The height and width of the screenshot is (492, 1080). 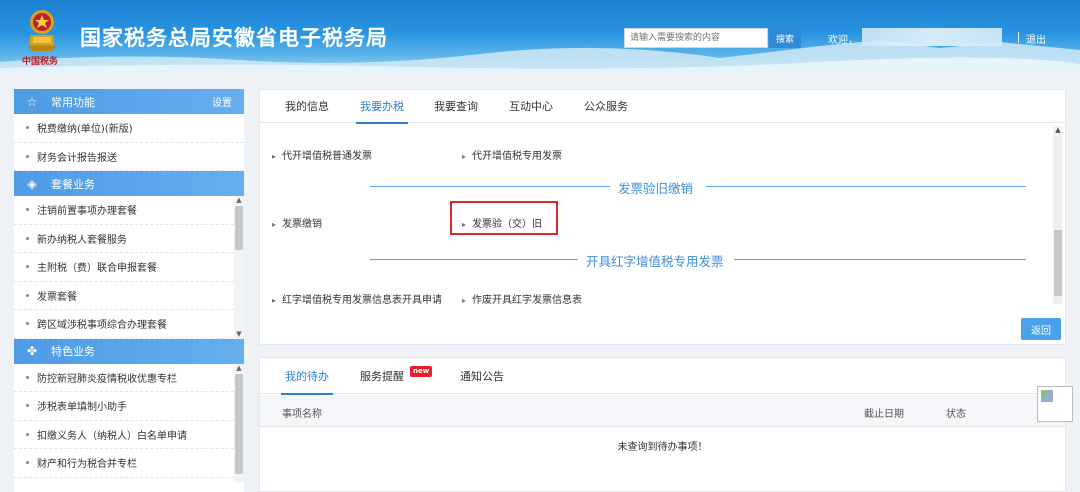 I want to click on section-header-common: ☆ 常用功能 设置, so click(x=129, y=101).